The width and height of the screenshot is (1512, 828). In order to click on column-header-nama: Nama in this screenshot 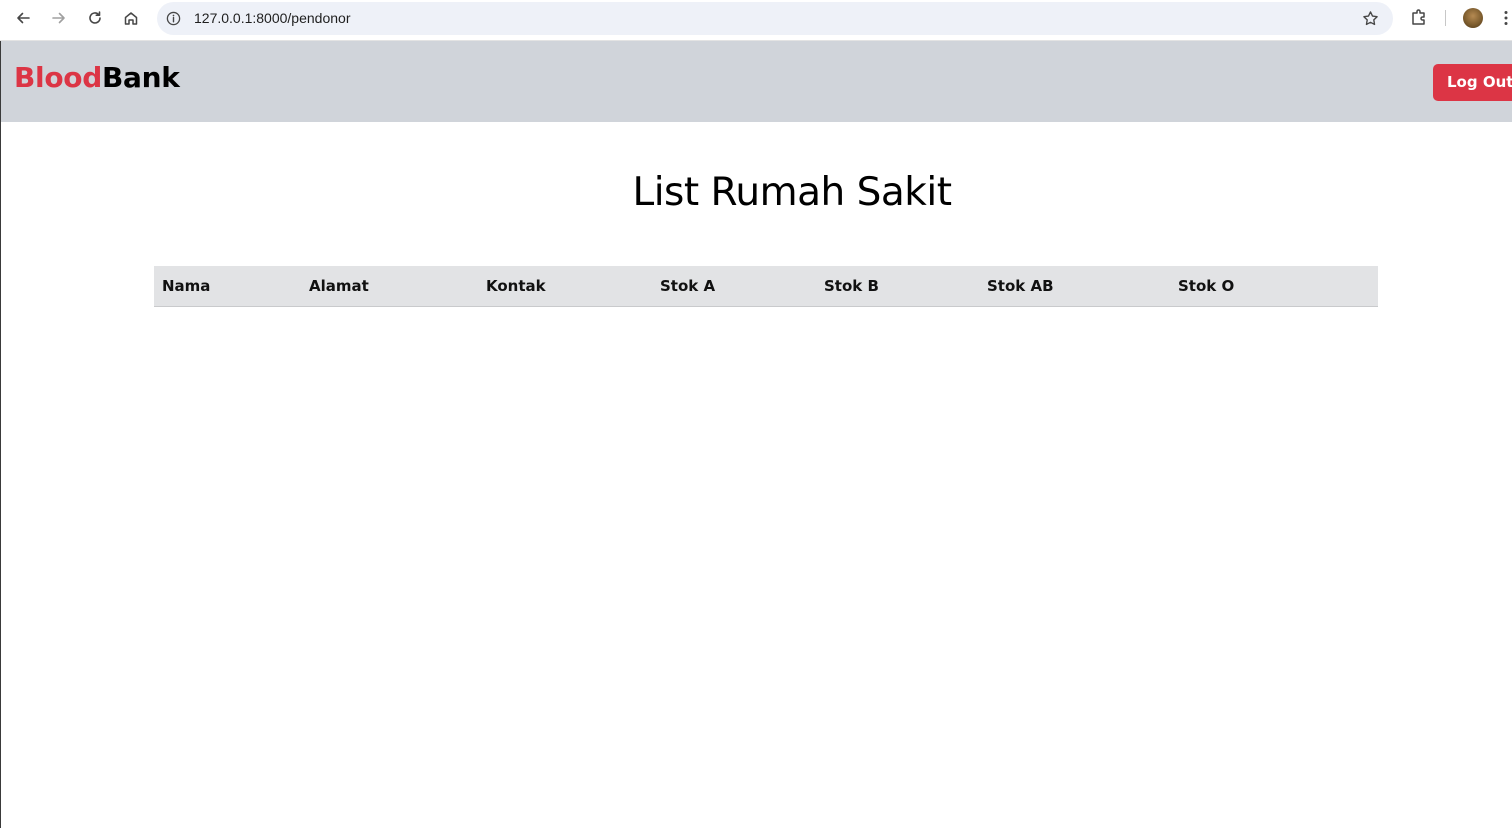, I will do `click(186, 285)`.